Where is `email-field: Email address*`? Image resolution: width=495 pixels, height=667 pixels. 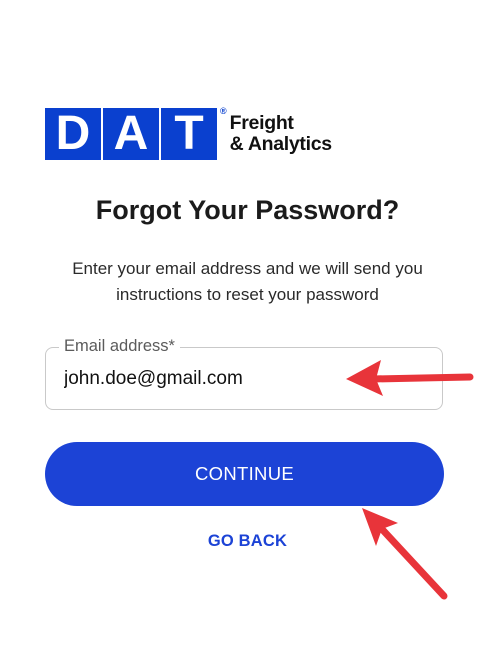
email-field: Email address* is located at coordinates (244, 372).